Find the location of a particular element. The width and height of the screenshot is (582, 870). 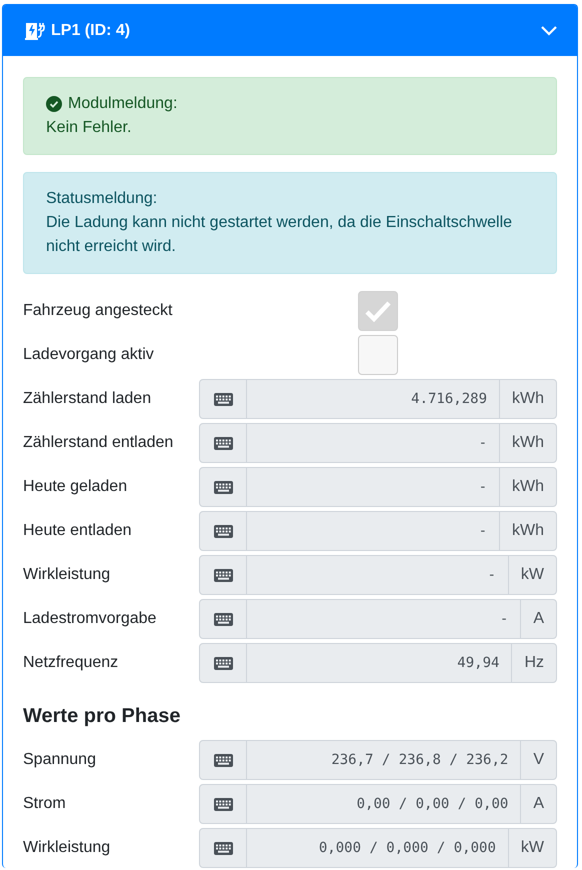

charging-station-icon is located at coordinates (35, 31).